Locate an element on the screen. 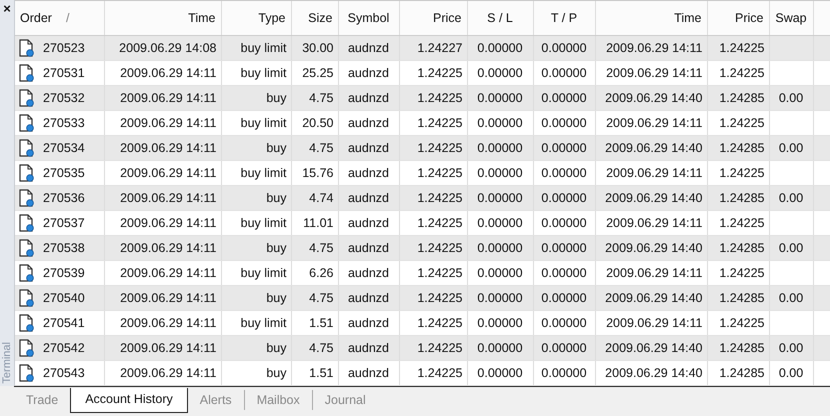 The width and height of the screenshot is (830, 416). column-header: S / L is located at coordinates (500, 18).